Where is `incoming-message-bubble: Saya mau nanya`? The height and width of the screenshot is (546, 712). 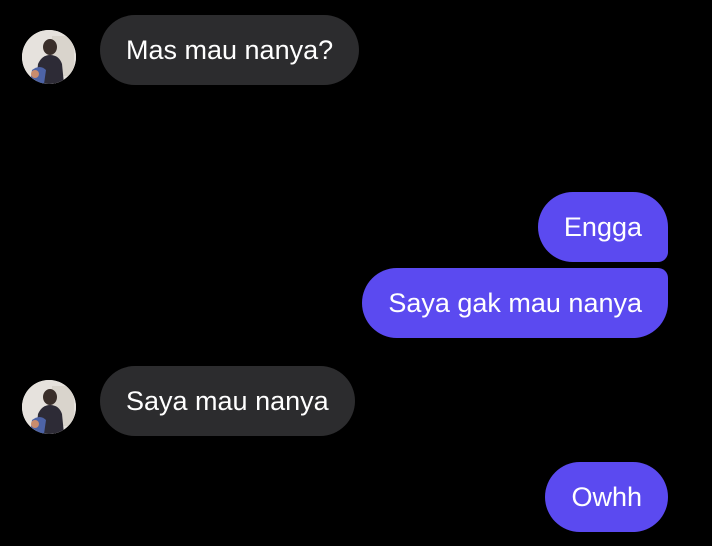 incoming-message-bubble: Saya mau nanya is located at coordinates (227, 401).